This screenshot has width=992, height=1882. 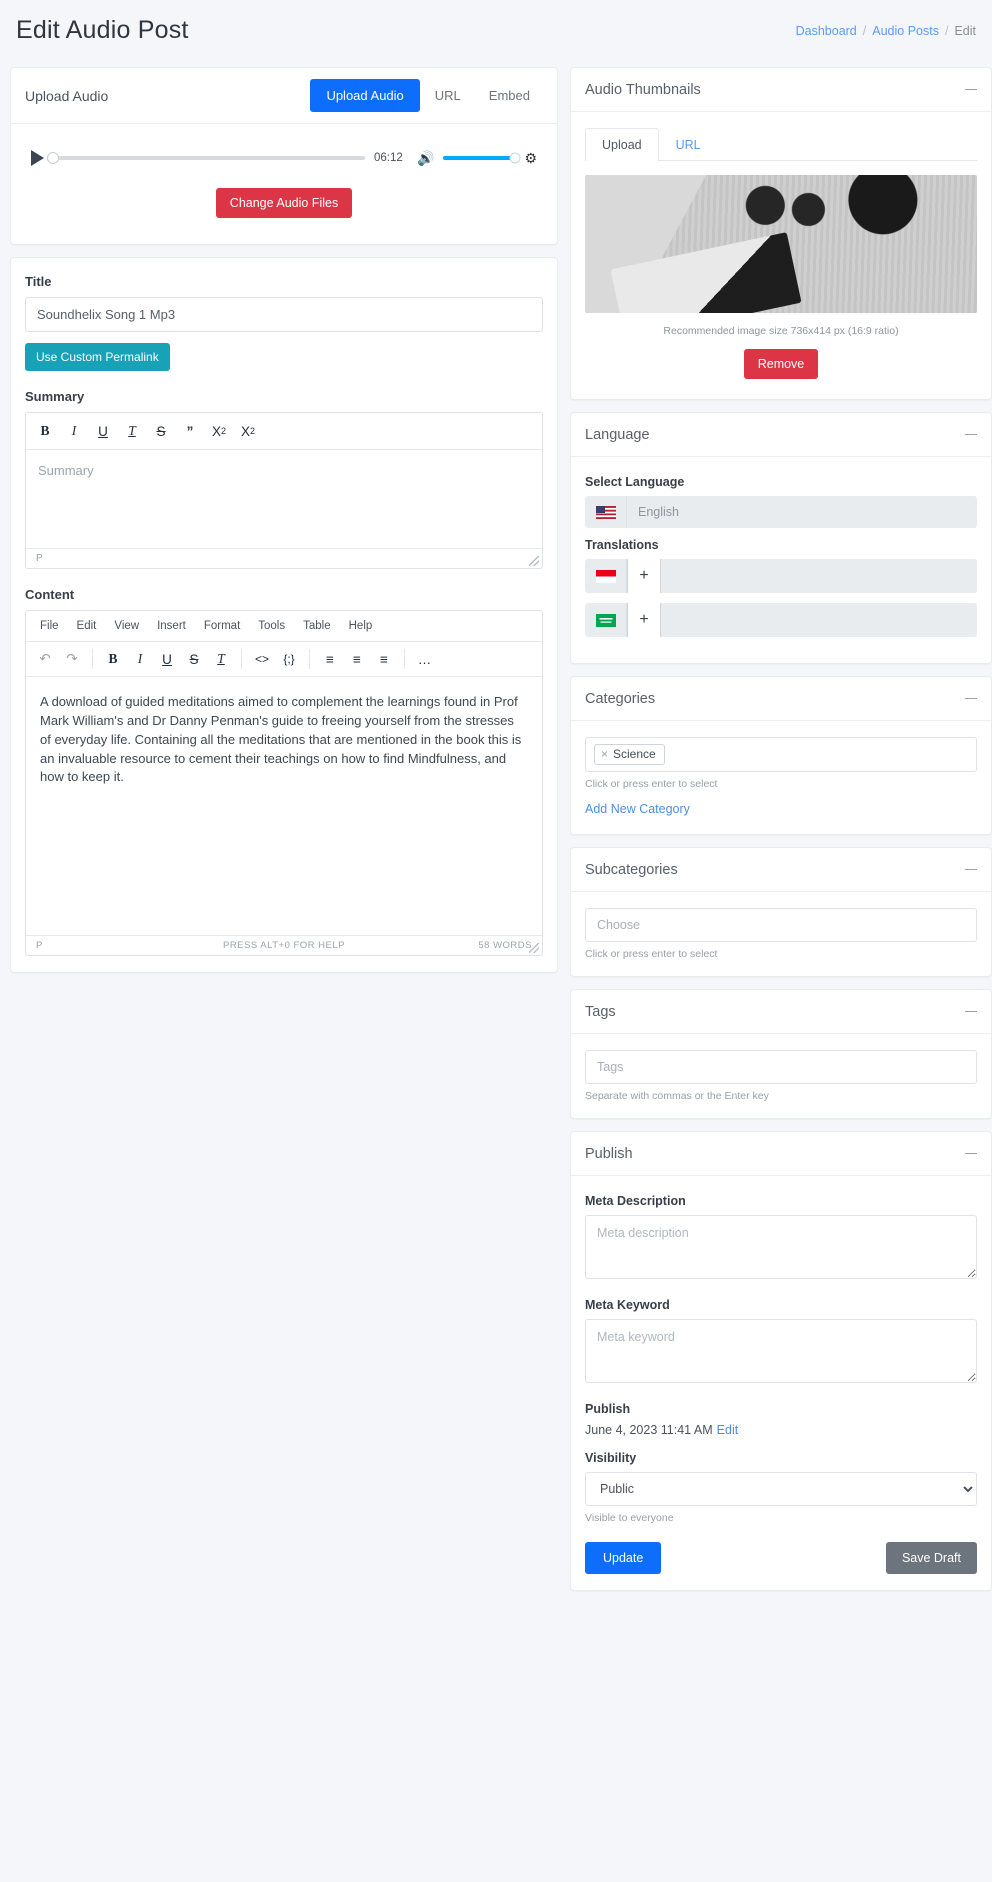 I want to click on undo-icon: ↶, so click(x=45, y=659).